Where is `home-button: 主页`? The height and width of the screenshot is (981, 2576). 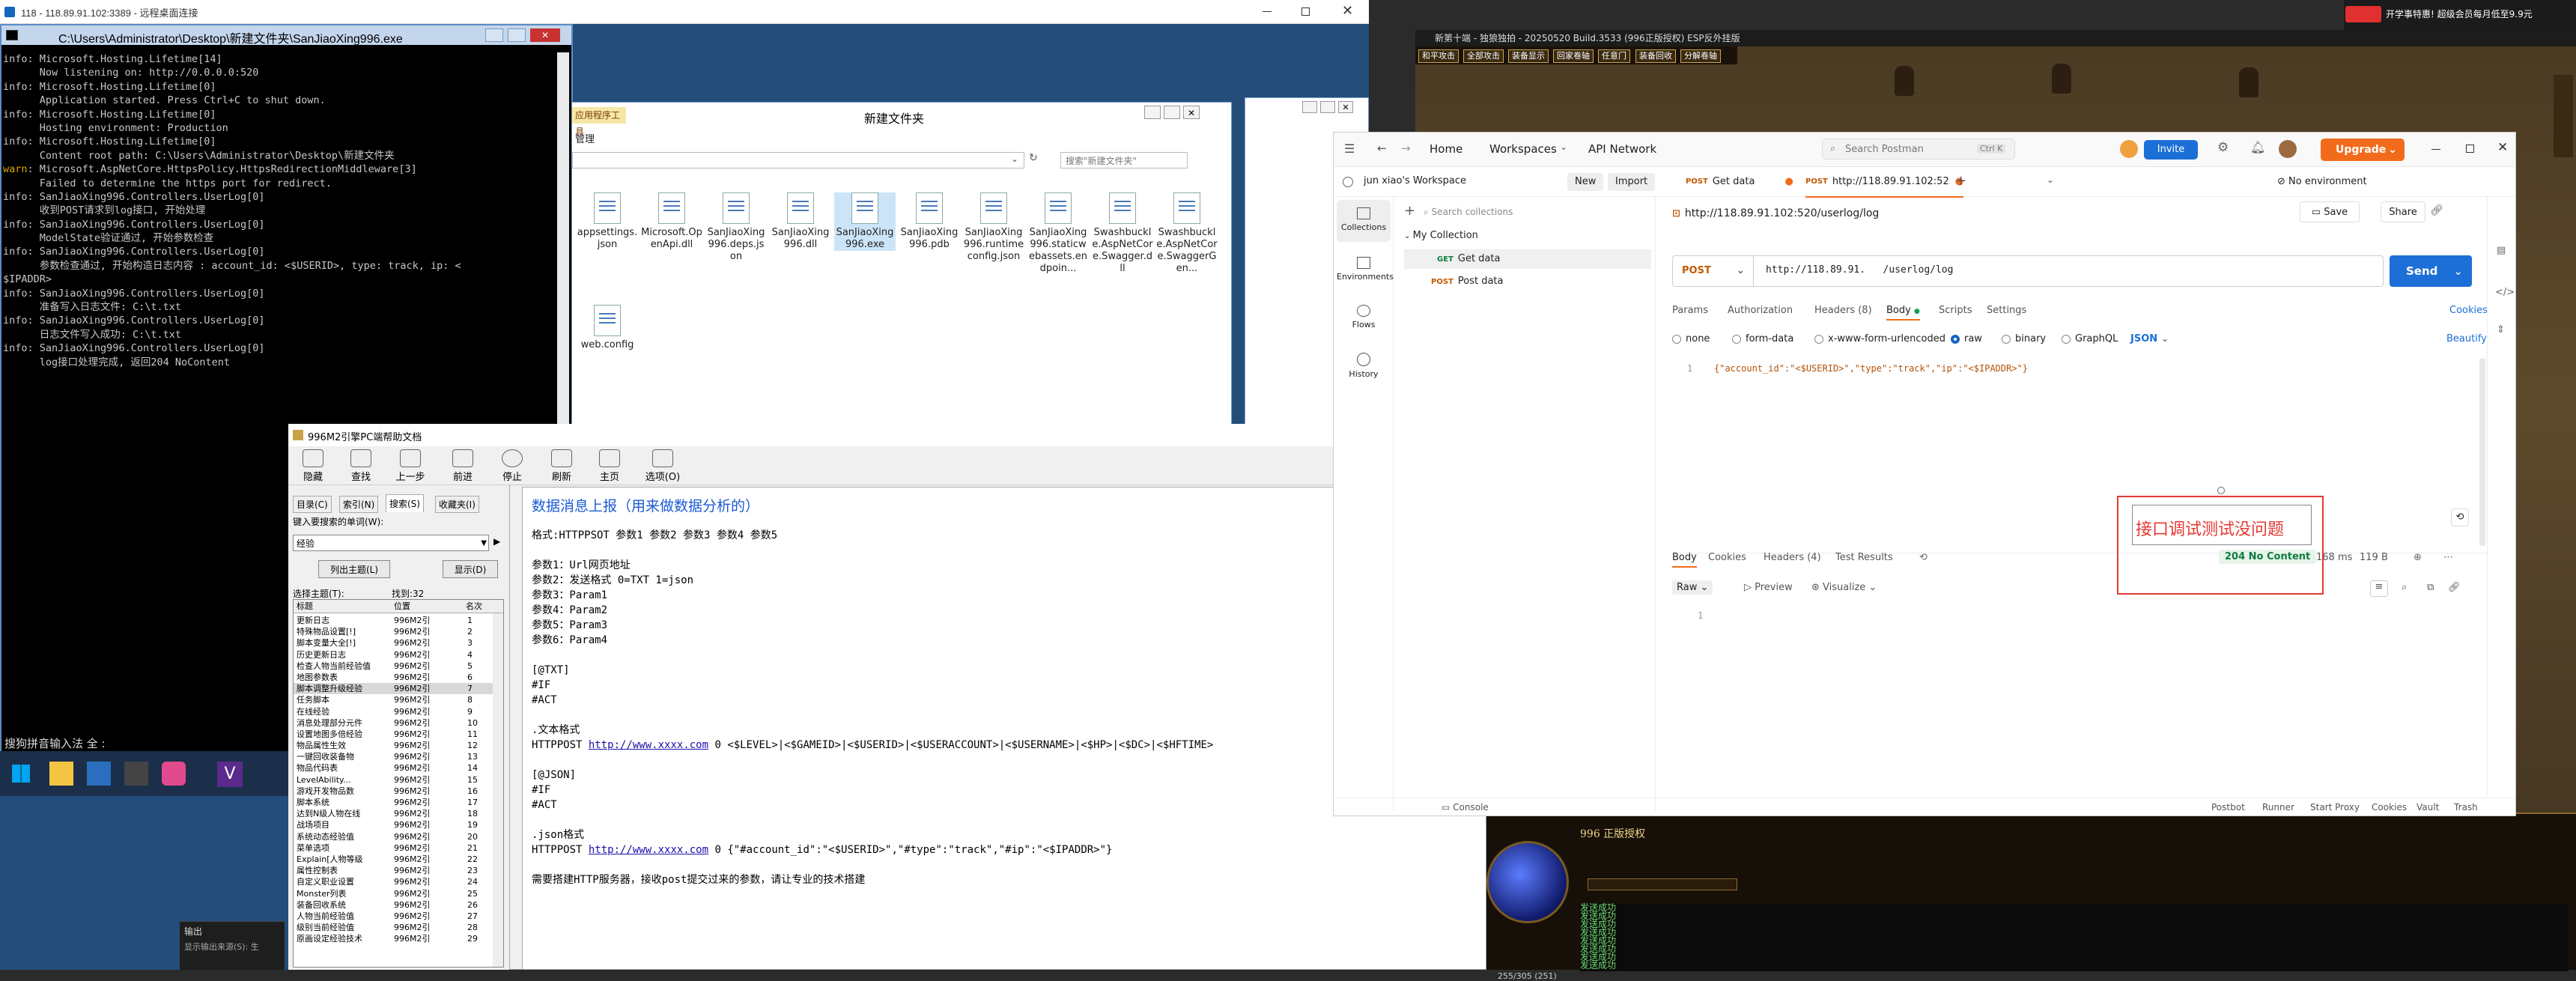 home-button: 主页 is located at coordinates (609, 466).